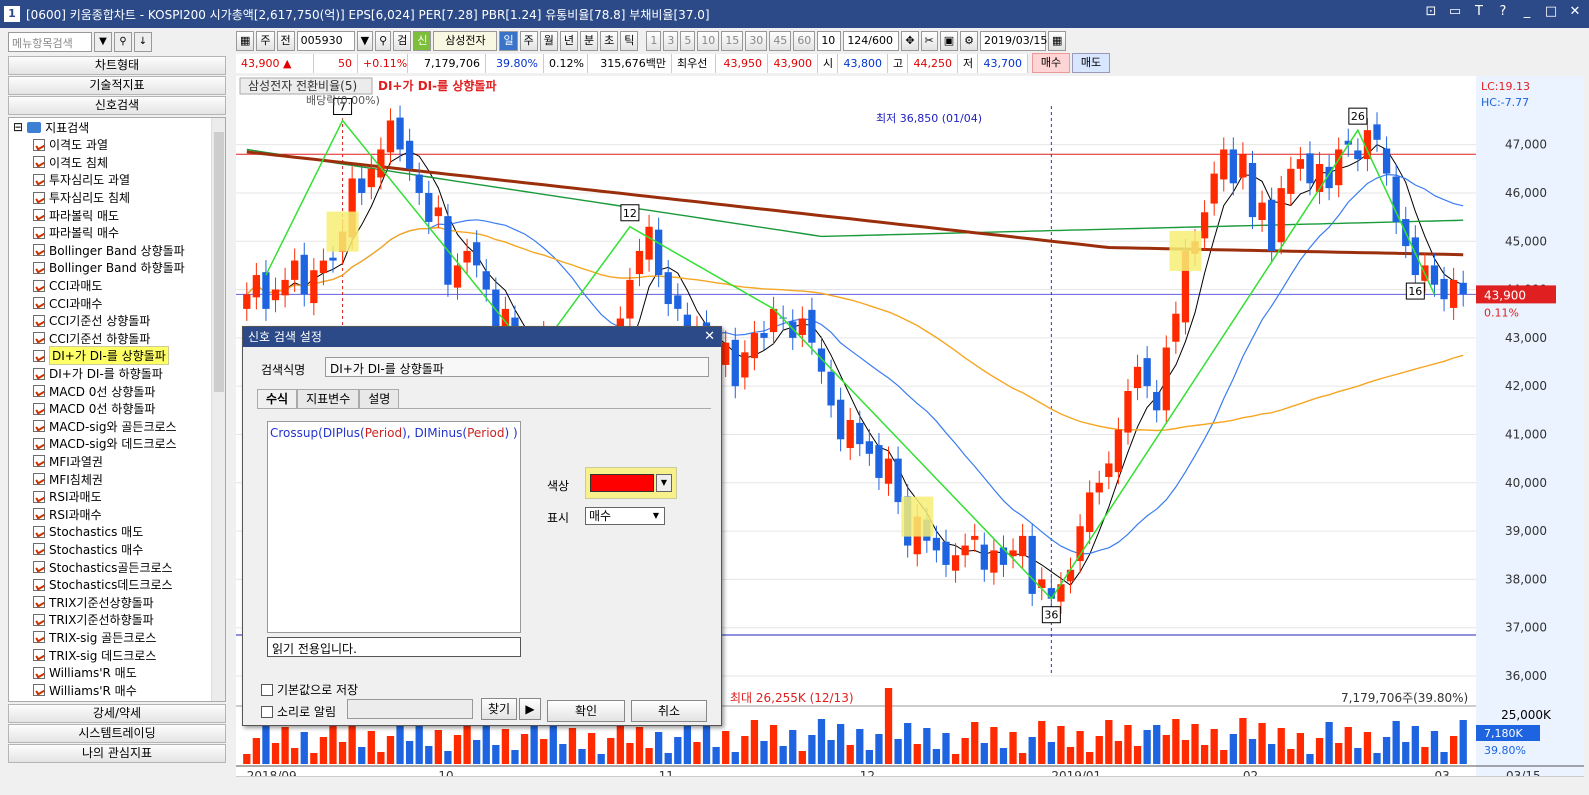  What do you see at coordinates (117, 585) in the screenshot?
I see `tree-item: Stochastics데드크로스` at bounding box center [117, 585].